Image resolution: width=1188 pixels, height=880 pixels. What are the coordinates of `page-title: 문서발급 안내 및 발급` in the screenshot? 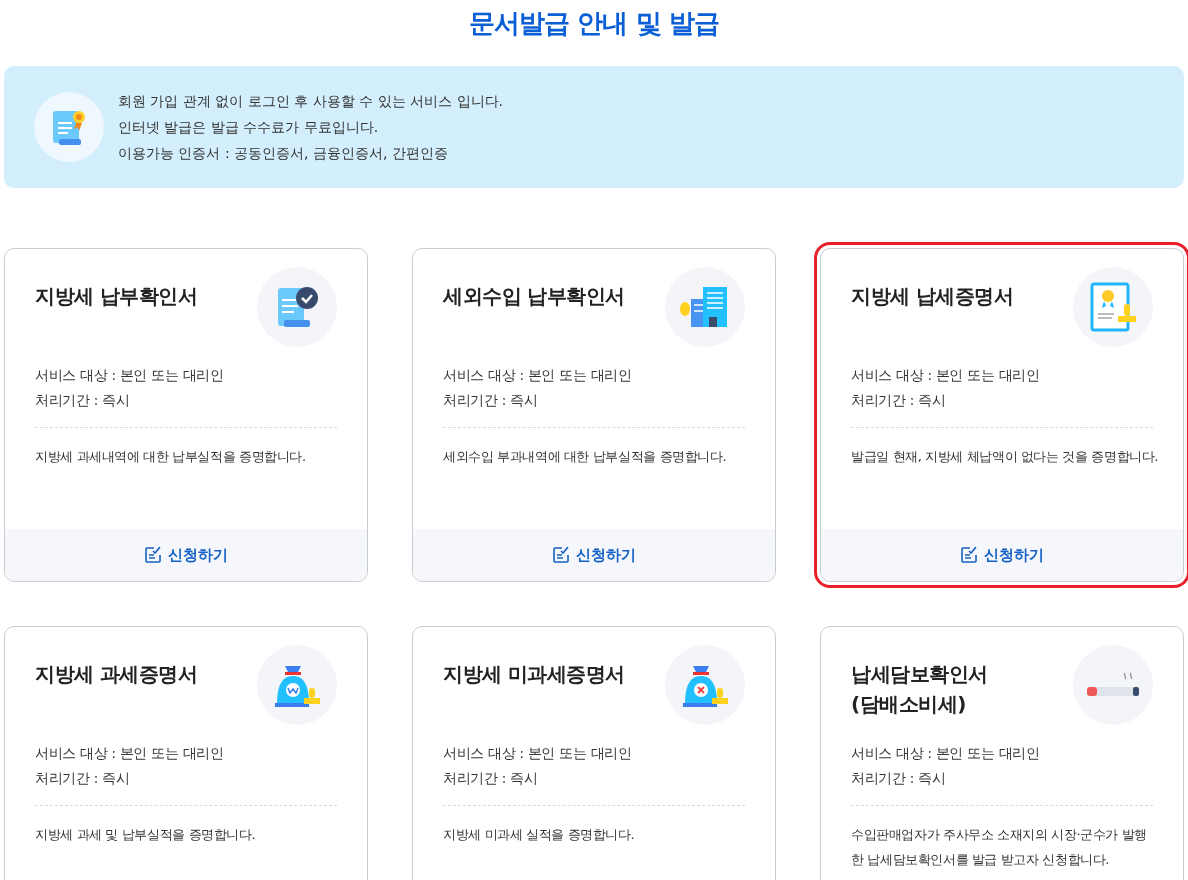 It's located at (594, 23).